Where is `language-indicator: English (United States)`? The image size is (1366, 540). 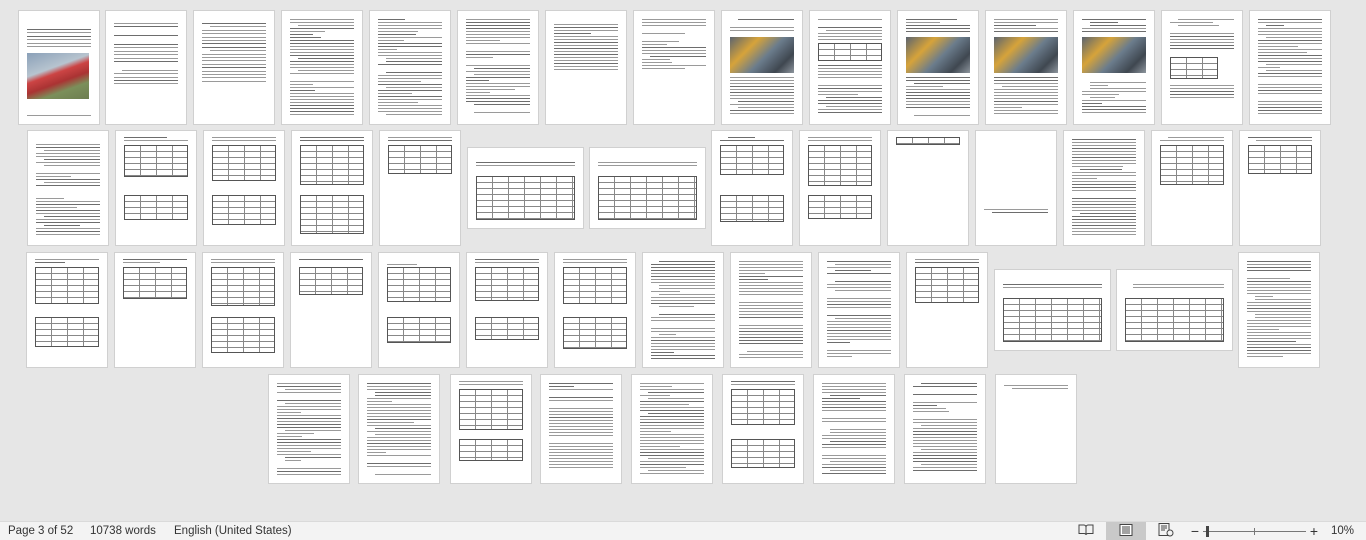 language-indicator: English (United States) is located at coordinates (233, 531).